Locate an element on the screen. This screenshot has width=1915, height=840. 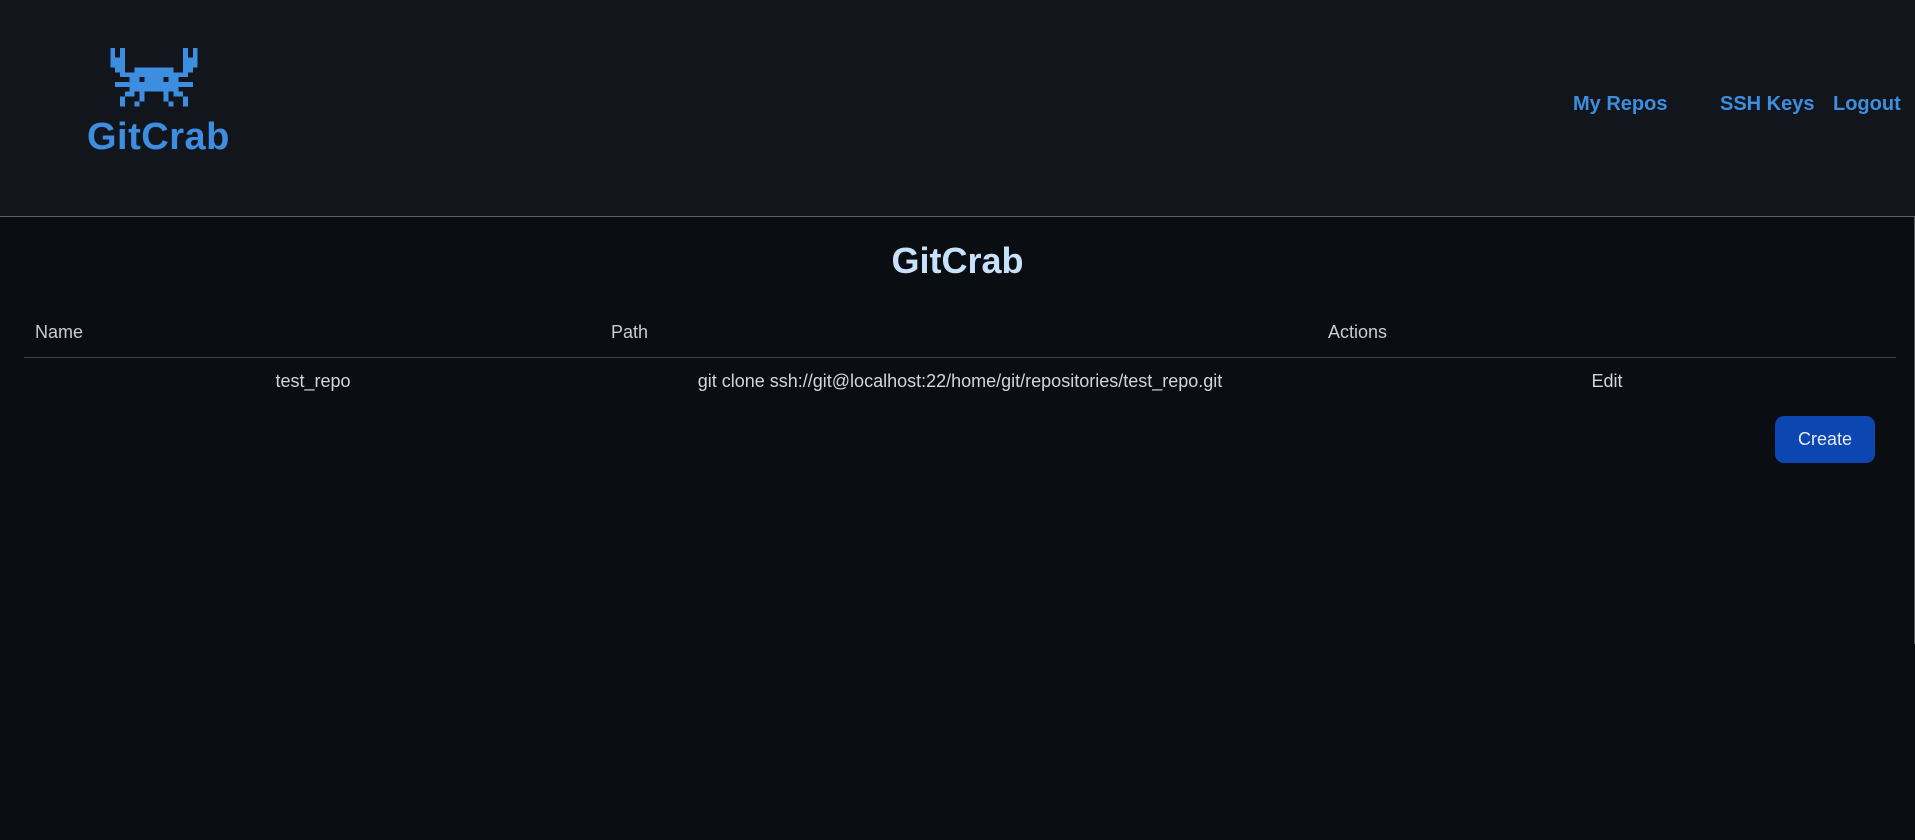
edit-repo-link: Edit is located at coordinates (1606, 381).